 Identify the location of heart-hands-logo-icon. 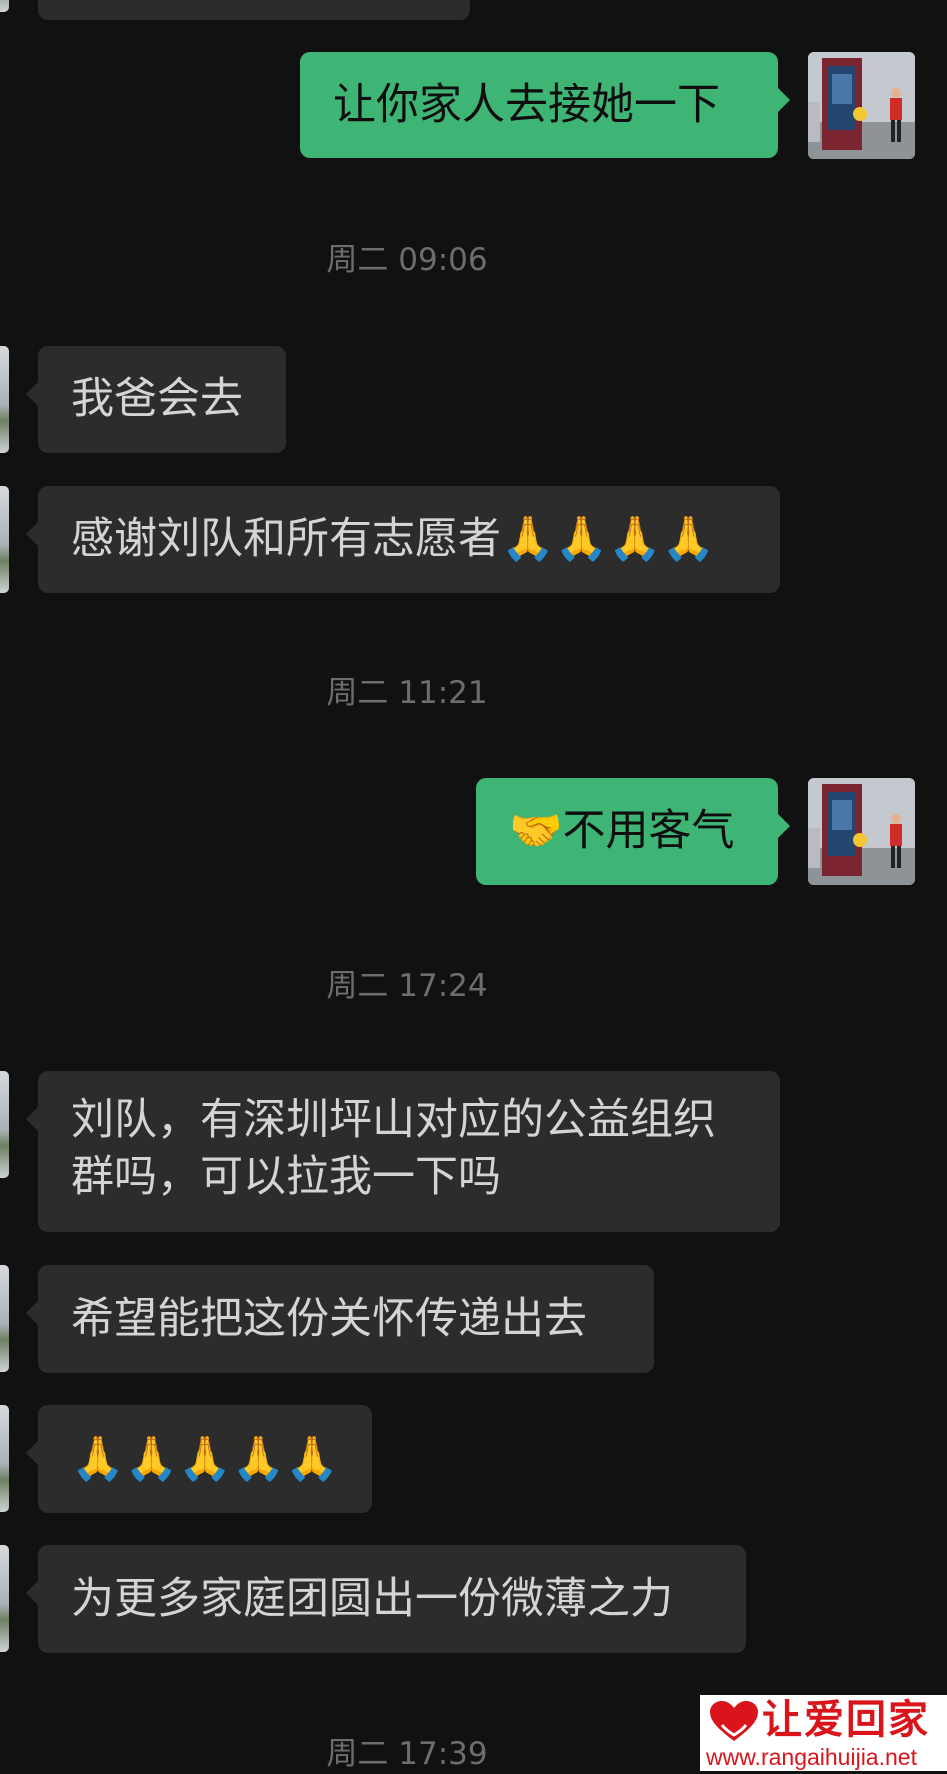
(734, 1721).